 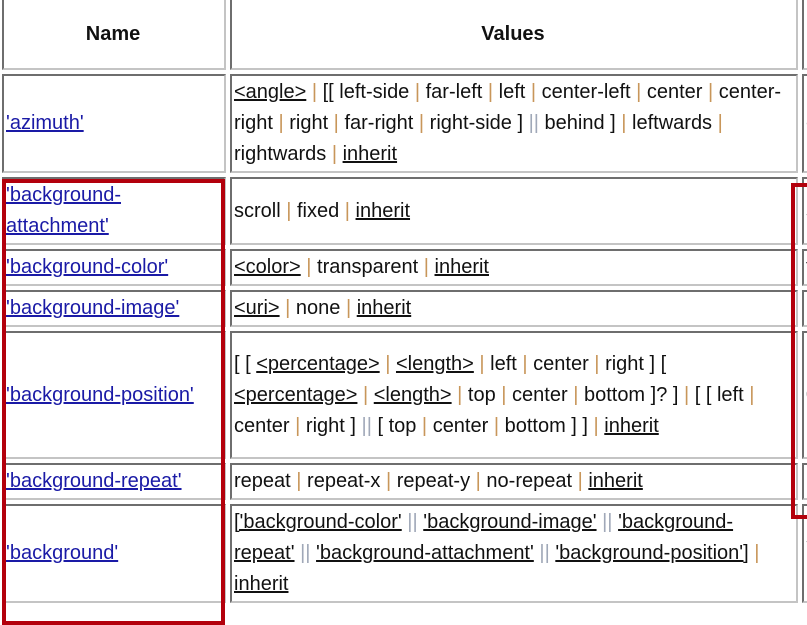 I want to click on property-initial-cell: s p, so click(x=804, y=553).